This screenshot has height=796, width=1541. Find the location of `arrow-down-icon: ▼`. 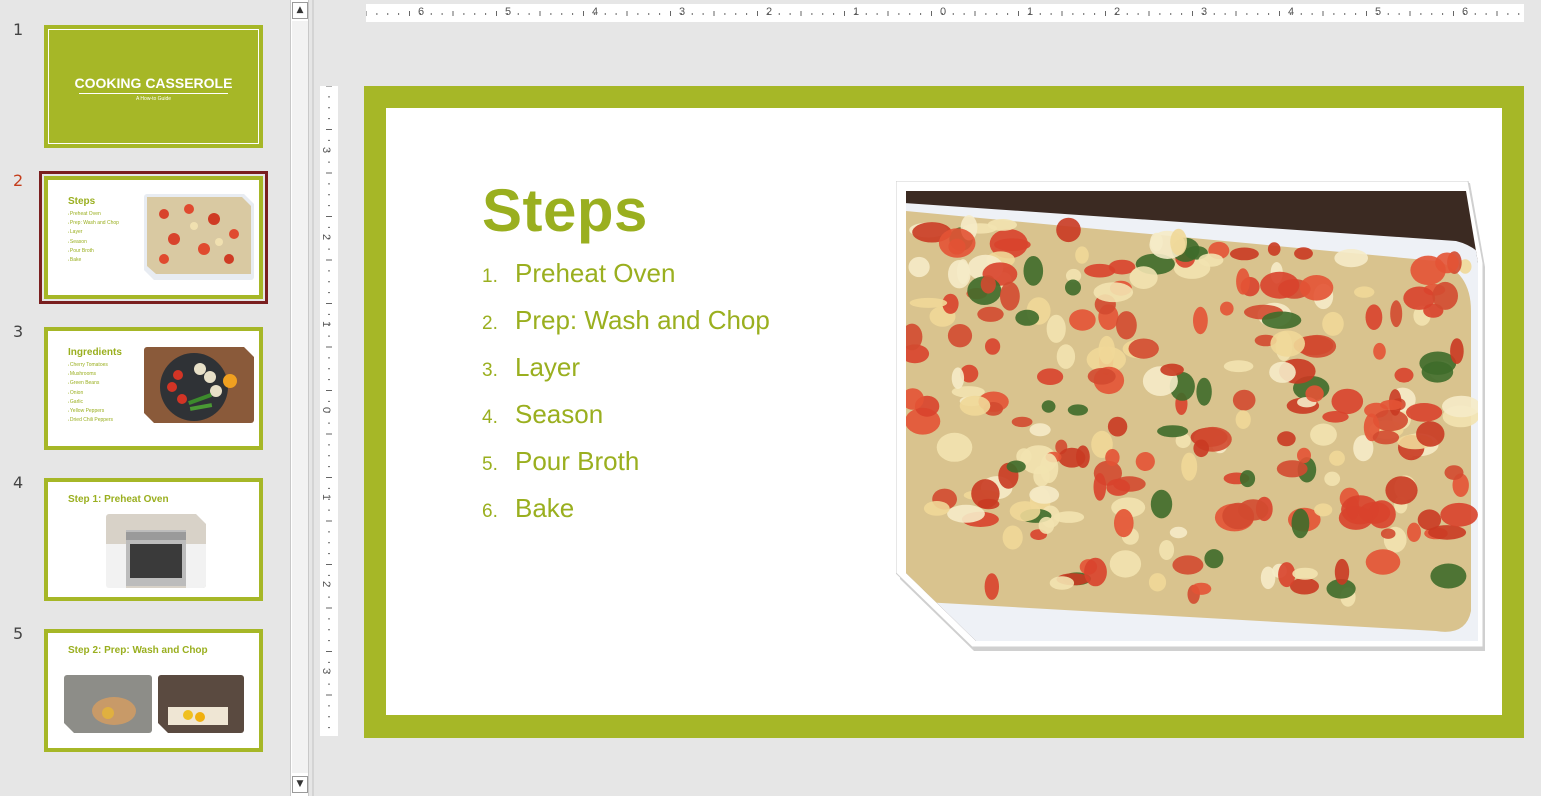

arrow-down-icon: ▼ is located at coordinates (300, 784).